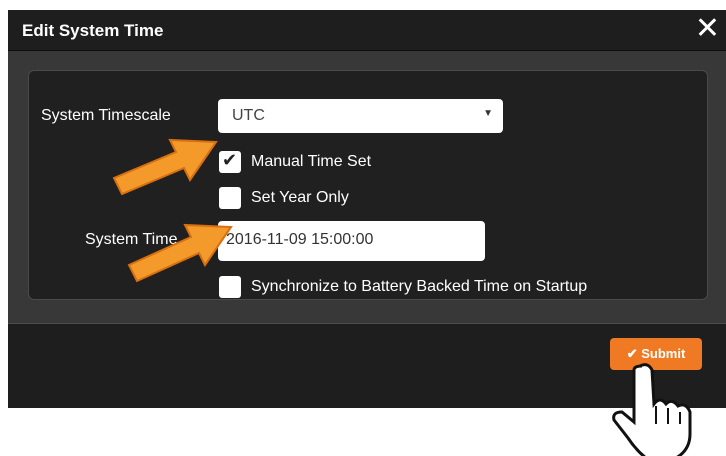 The width and height of the screenshot is (726, 456). Describe the element at coordinates (248, 115) in the screenshot. I see `timescale-value: UTC` at that location.